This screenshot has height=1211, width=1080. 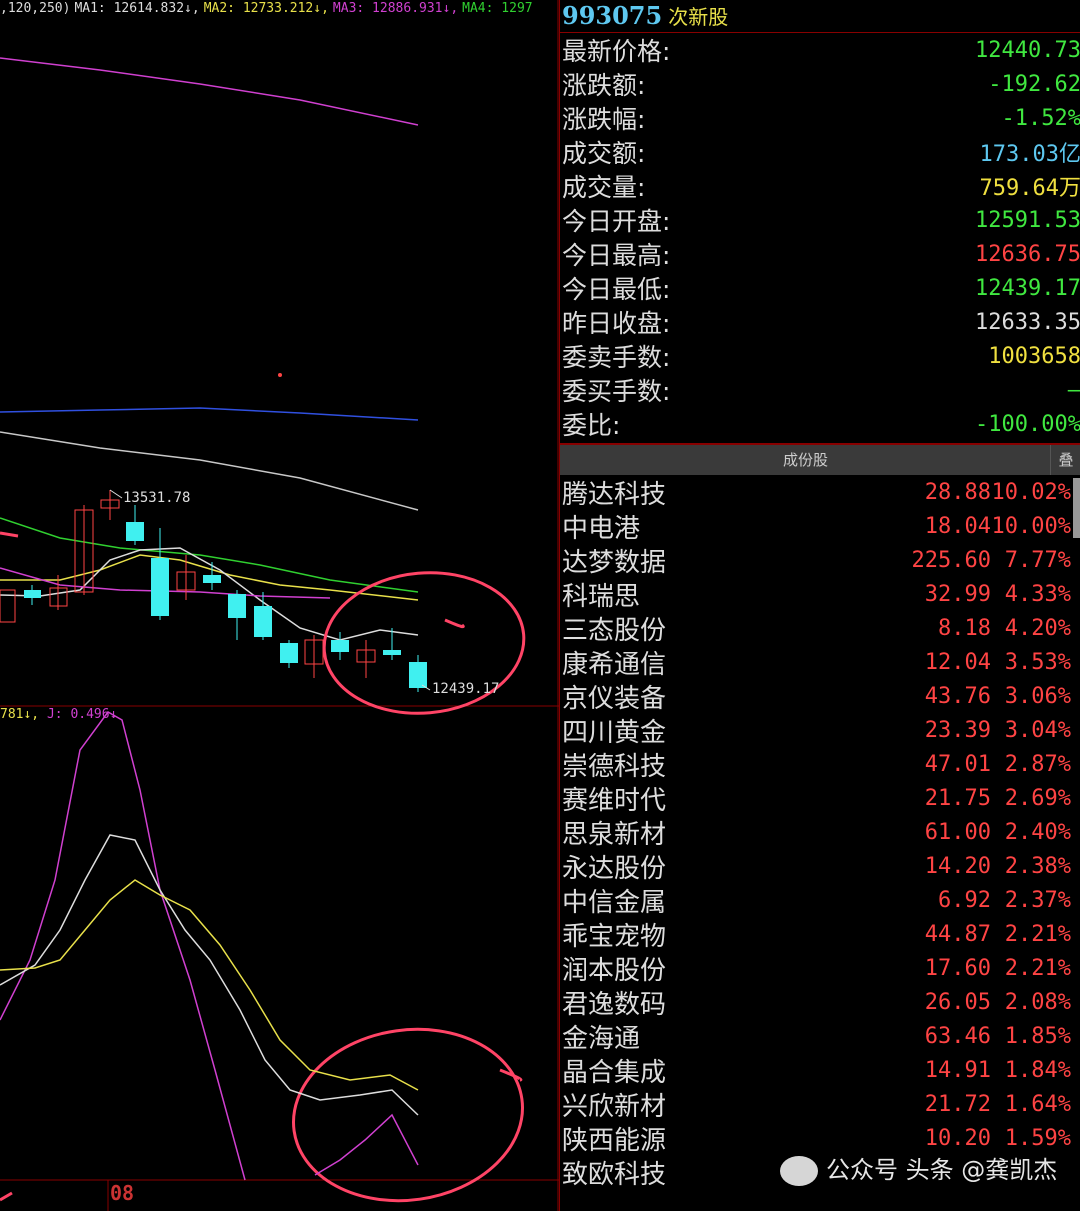 I want to click on annotation-circle-top, so click(x=424, y=643).